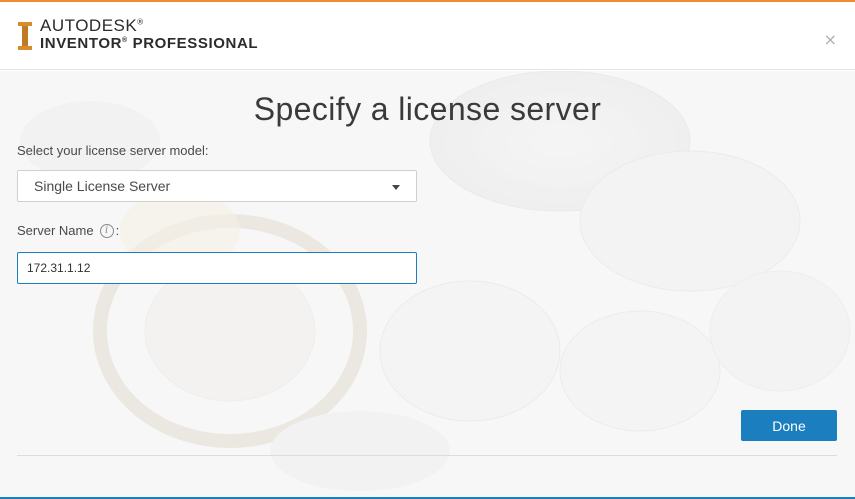 The height and width of the screenshot is (499, 855). I want to click on page-title: Specify a license server, so click(427, 109).